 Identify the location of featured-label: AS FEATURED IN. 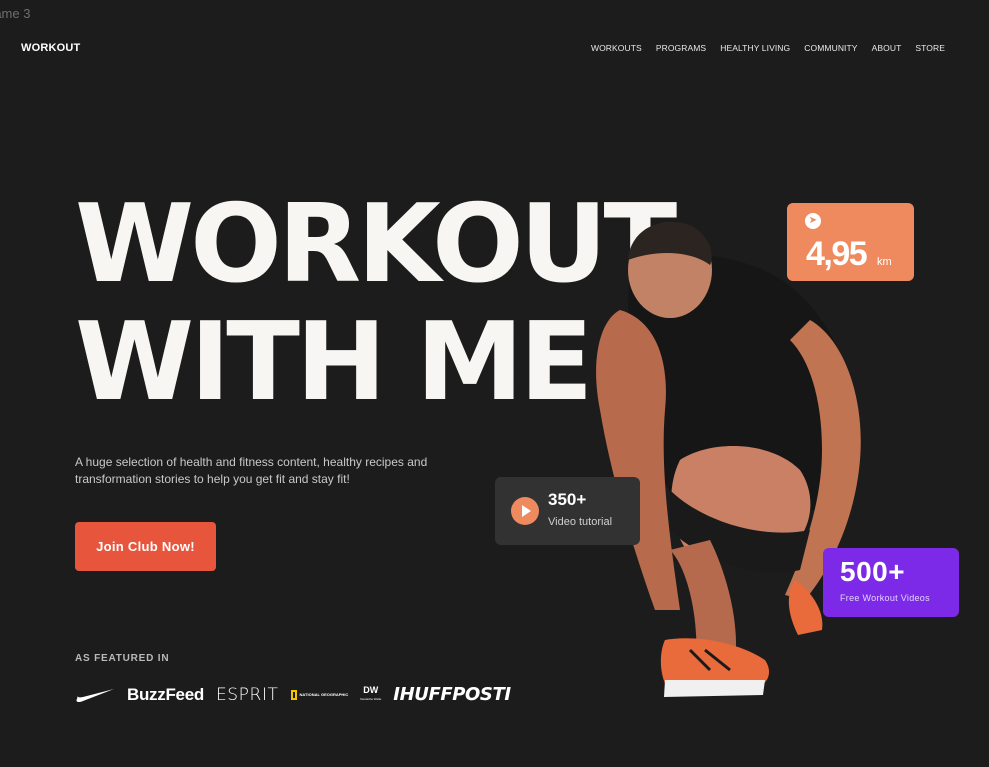
(122, 658).